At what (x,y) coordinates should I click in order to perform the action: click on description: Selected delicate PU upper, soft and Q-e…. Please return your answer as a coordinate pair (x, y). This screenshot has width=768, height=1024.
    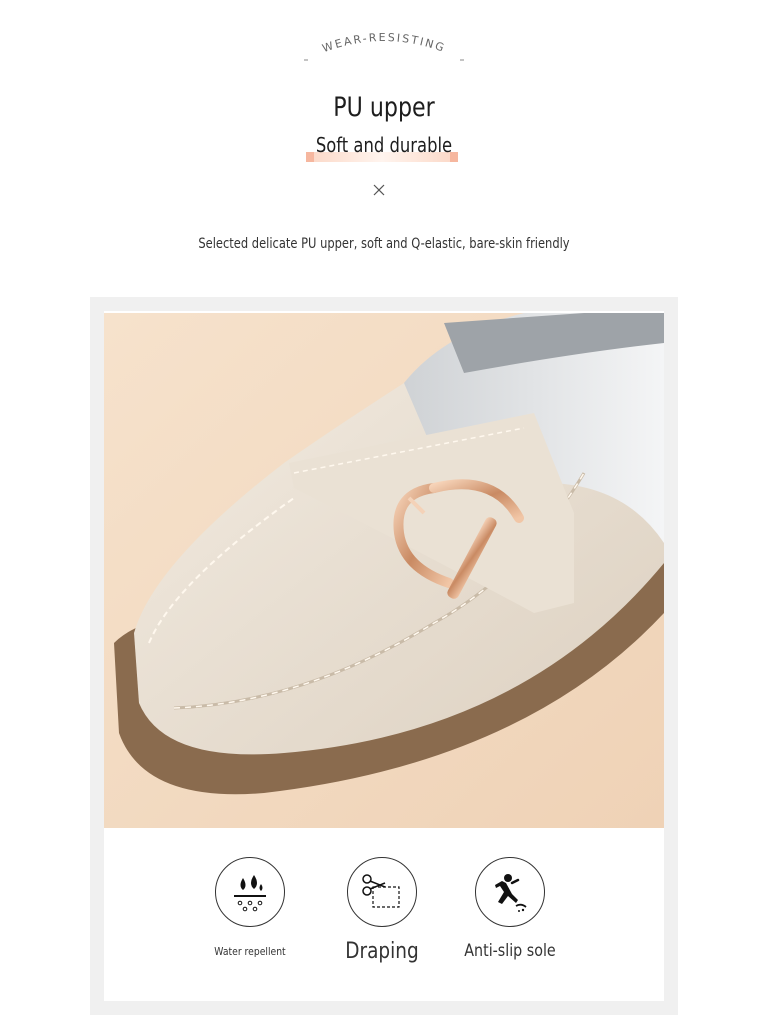
    Looking at the image, I should click on (384, 244).